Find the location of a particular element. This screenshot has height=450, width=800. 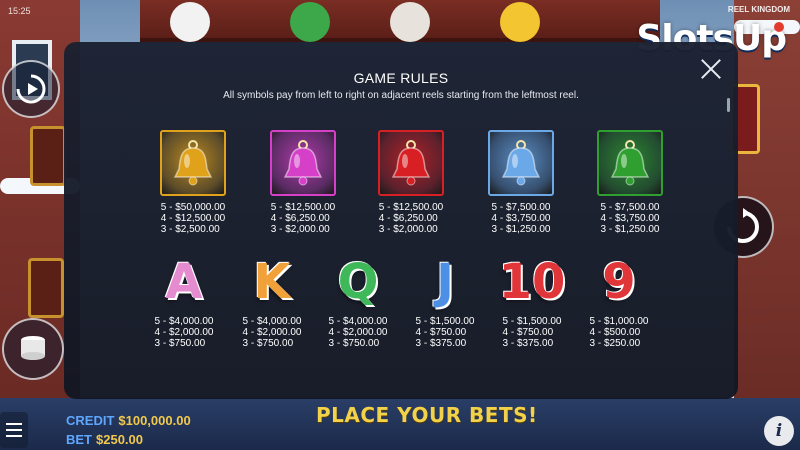

paytable-symbol: K 5 - $4,000.00 4 - $2,000.00 3 - $750.00 is located at coordinates (272, 301).